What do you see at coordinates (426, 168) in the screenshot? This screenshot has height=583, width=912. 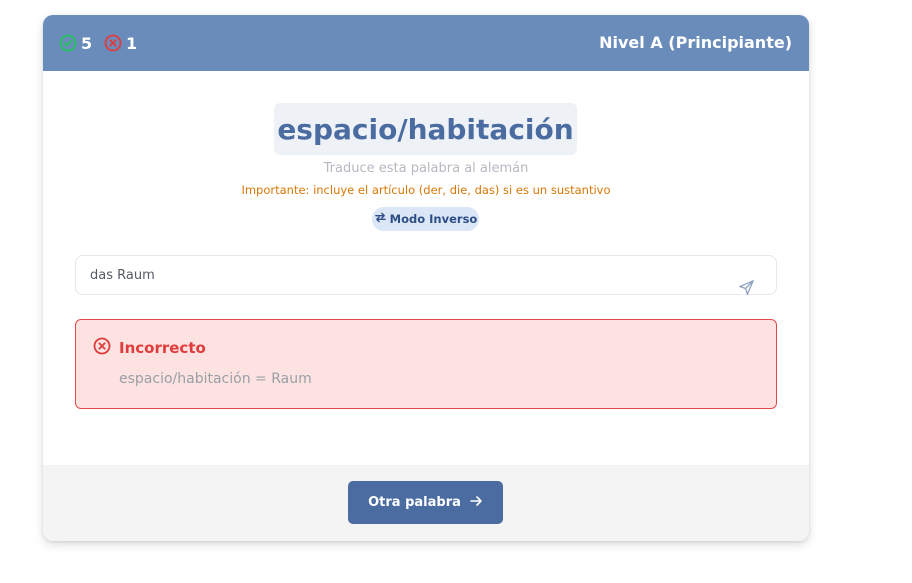 I see `instruction-text: Traduce esta palabra al alemán` at bounding box center [426, 168].